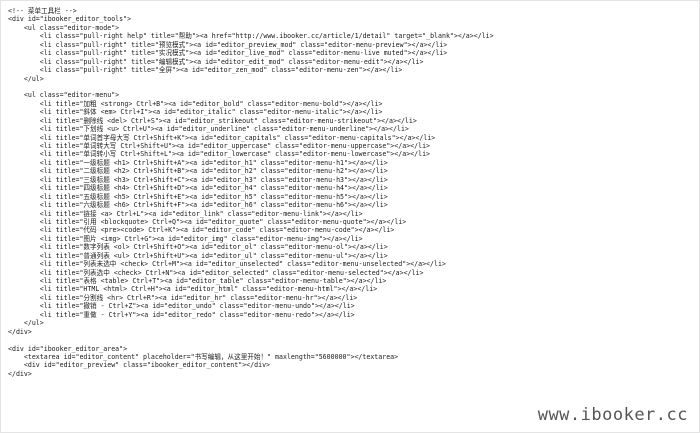 This screenshot has width=700, height=433. I want to click on code-line: <!-- 菜单工具栏 -->, so click(42, 11).